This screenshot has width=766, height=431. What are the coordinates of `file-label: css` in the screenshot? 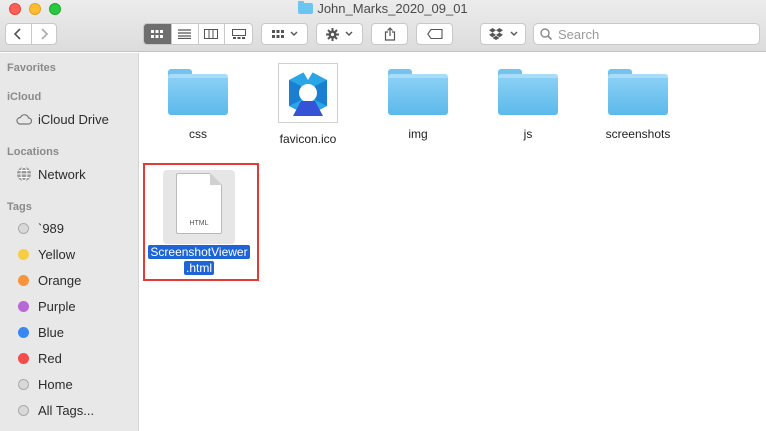 It's located at (198, 134).